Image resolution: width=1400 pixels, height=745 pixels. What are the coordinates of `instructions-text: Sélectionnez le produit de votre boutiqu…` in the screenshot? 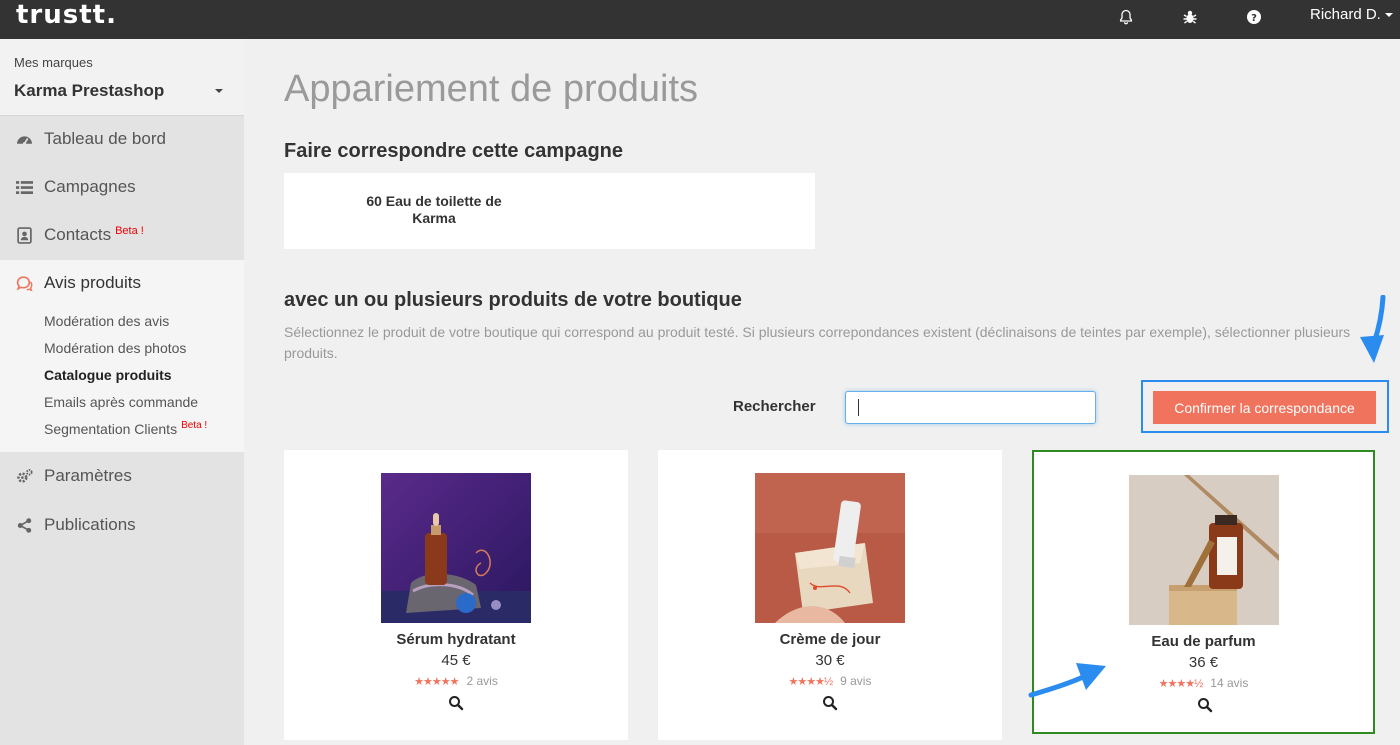 It's located at (817, 342).